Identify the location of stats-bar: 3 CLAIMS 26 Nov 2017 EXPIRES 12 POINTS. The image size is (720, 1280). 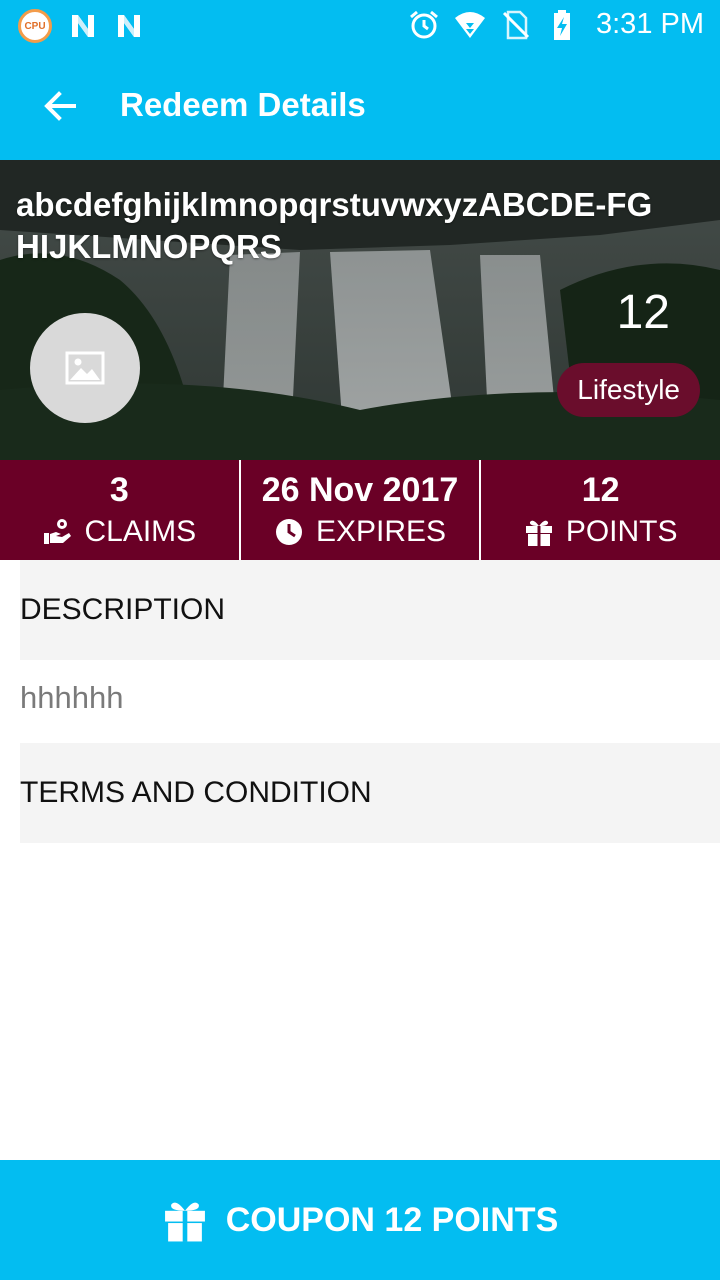
(360, 510).